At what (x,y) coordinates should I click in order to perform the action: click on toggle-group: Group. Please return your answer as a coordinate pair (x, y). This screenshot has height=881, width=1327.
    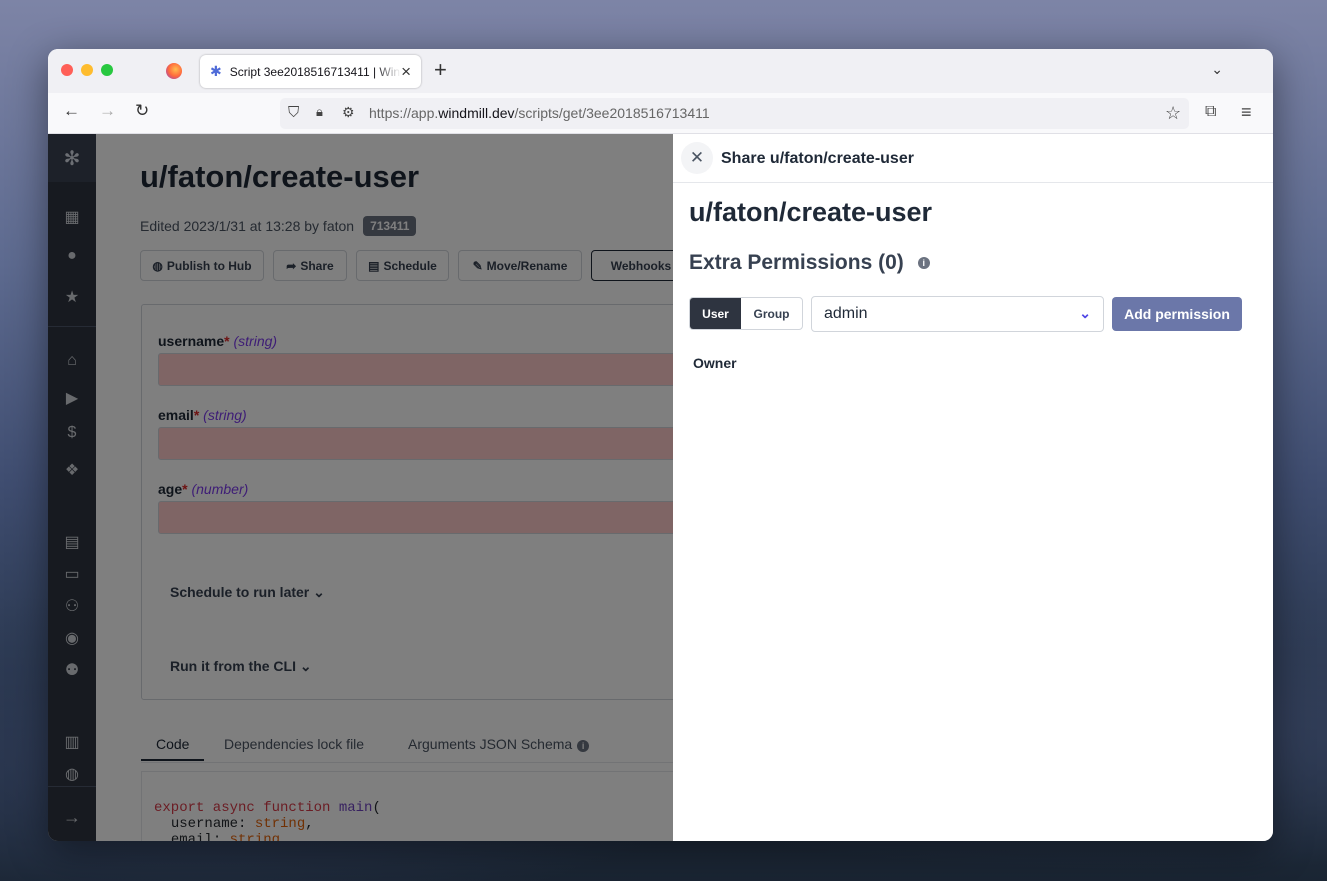
    Looking at the image, I should click on (771, 313).